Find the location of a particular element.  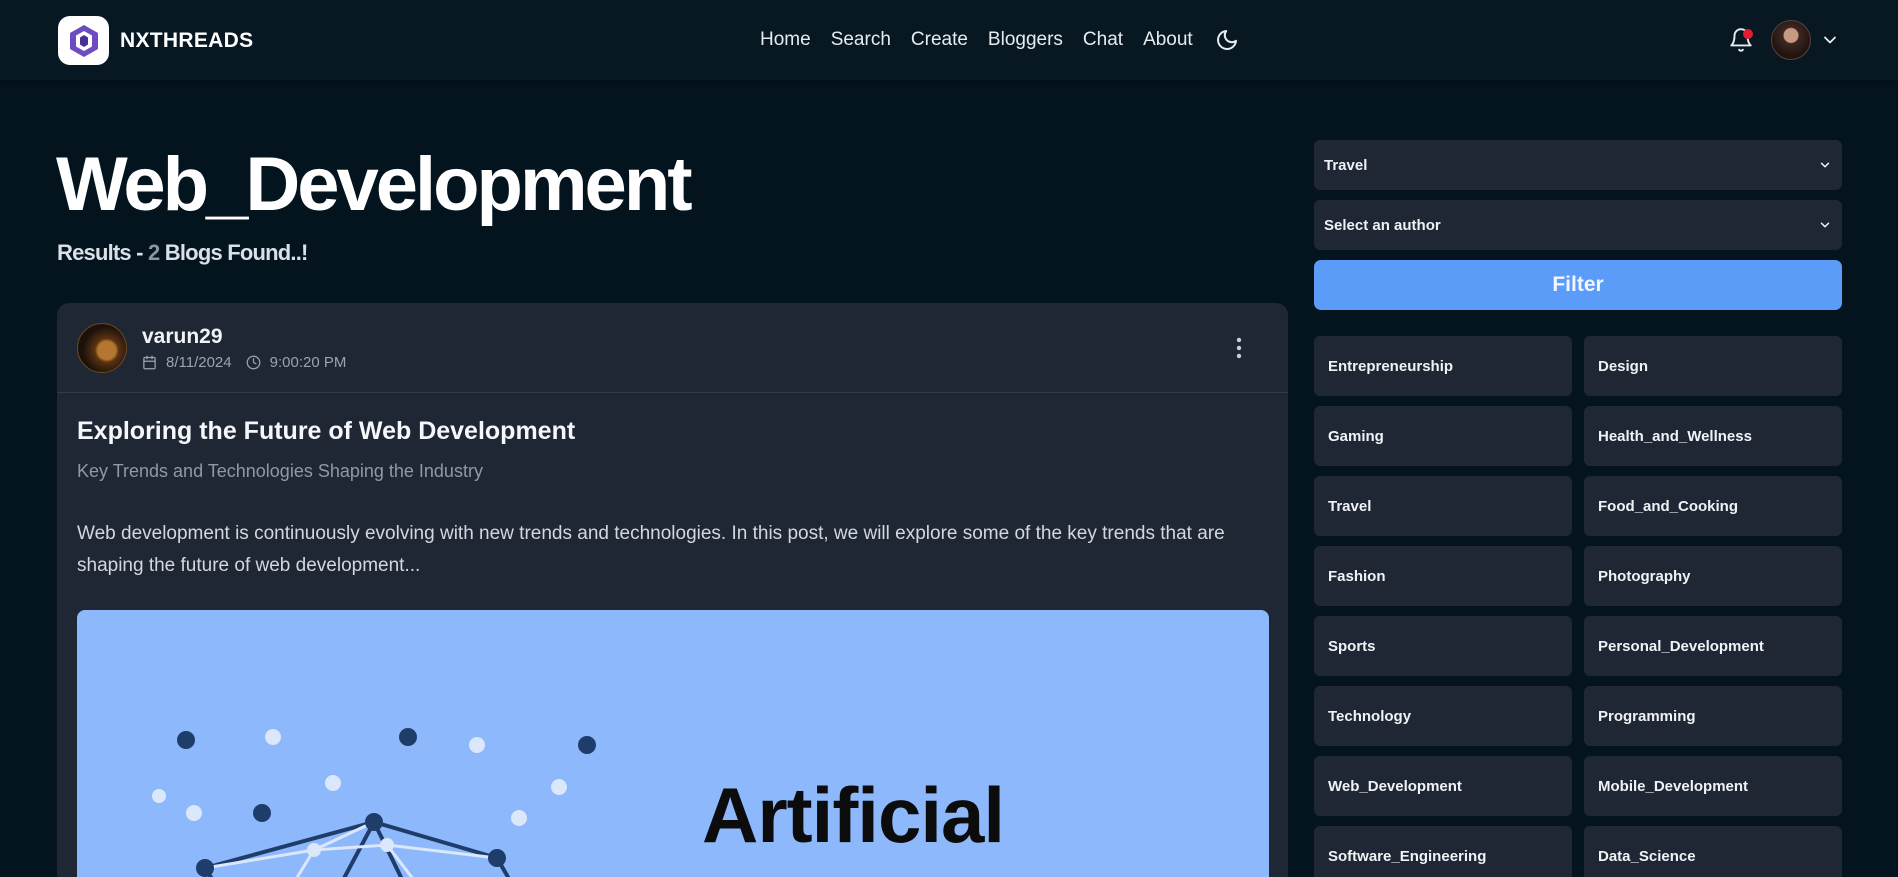

nav-bloggers: Bloggers is located at coordinates (1025, 40).